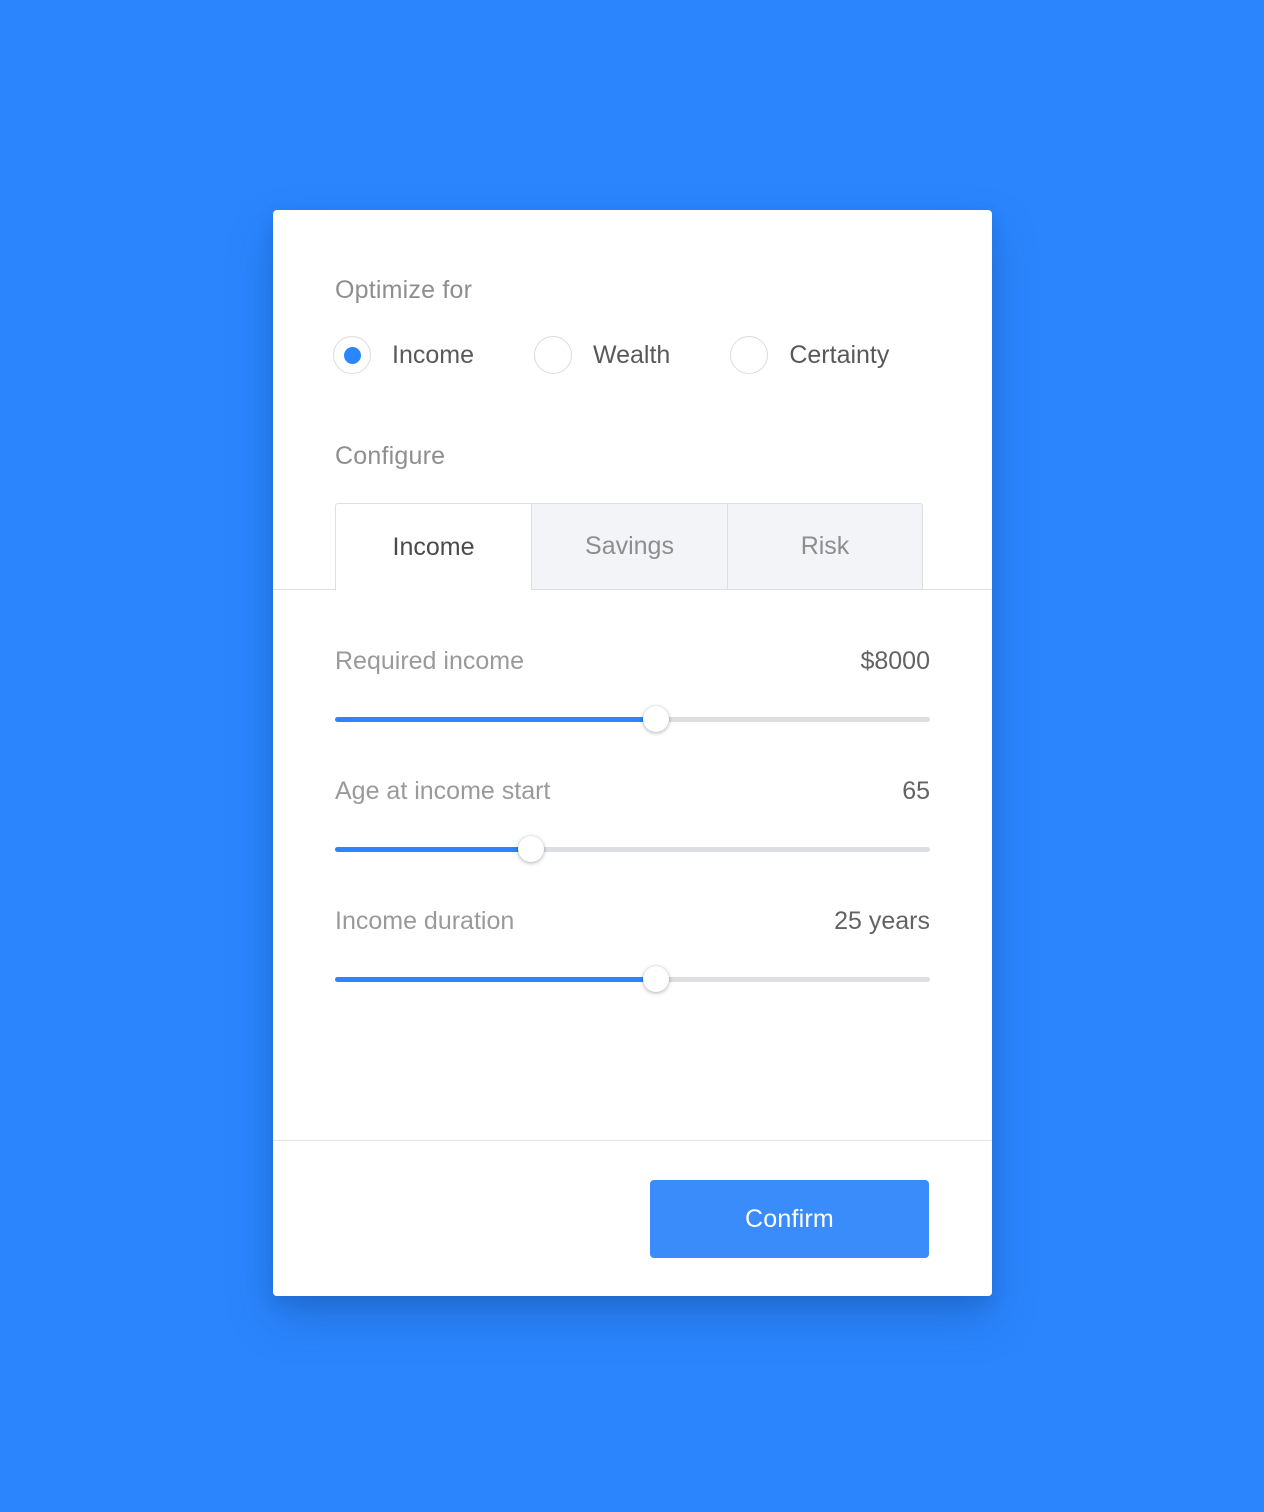 Image resolution: width=1264 pixels, height=1512 pixels. I want to click on radio-option-wealth: Wealth, so click(602, 355).